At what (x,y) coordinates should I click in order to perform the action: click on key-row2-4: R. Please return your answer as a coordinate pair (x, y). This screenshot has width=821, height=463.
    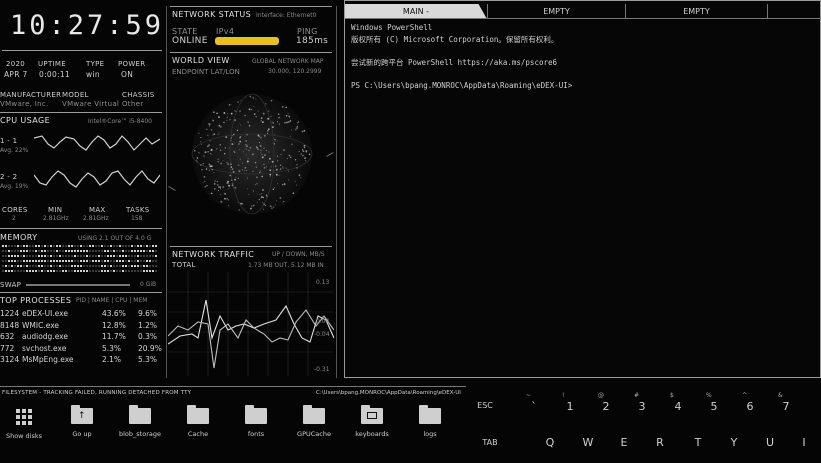
    Looking at the image, I should click on (660, 442).